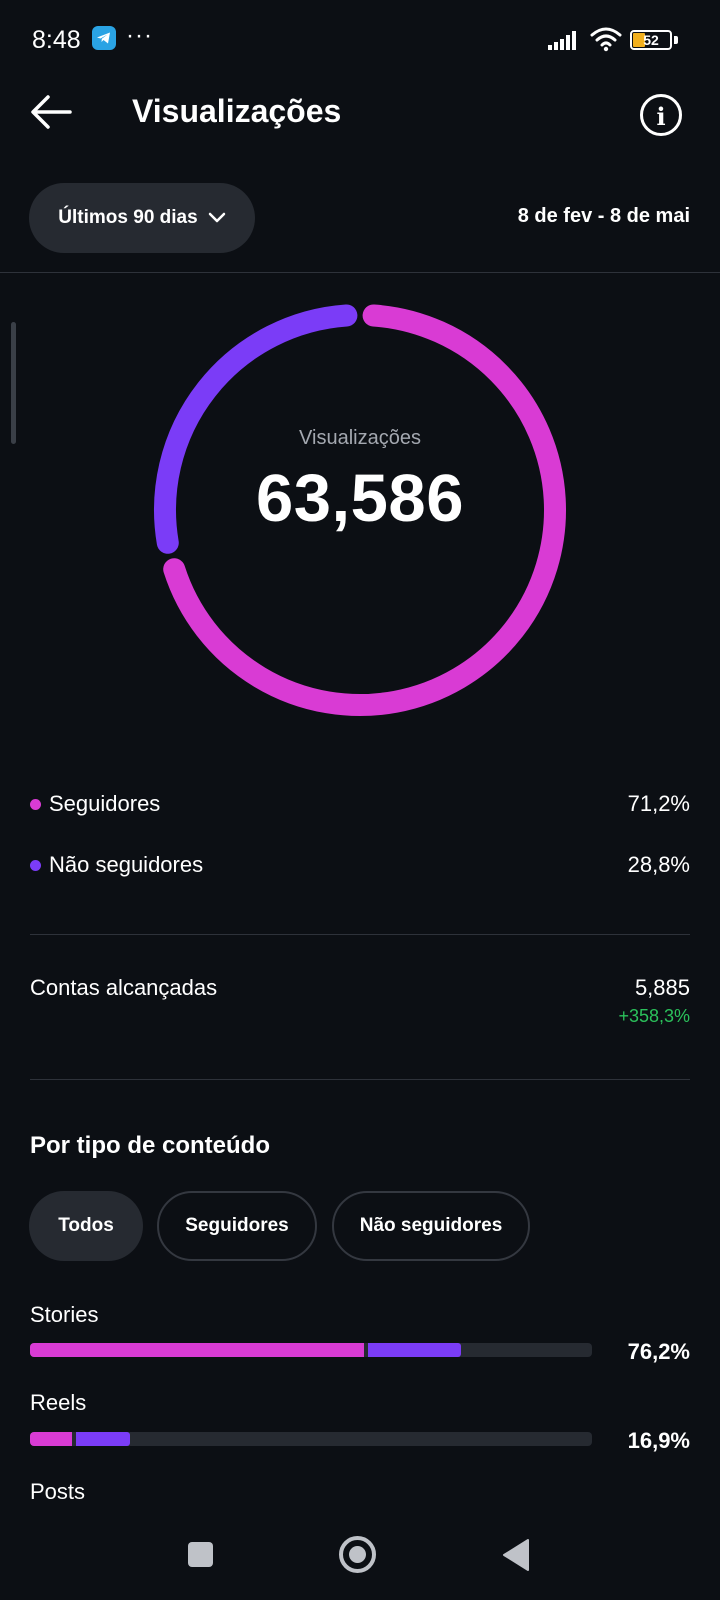 The width and height of the screenshot is (720, 1600). What do you see at coordinates (676, 40) in the screenshot?
I see `battery-tip` at bounding box center [676, 40].